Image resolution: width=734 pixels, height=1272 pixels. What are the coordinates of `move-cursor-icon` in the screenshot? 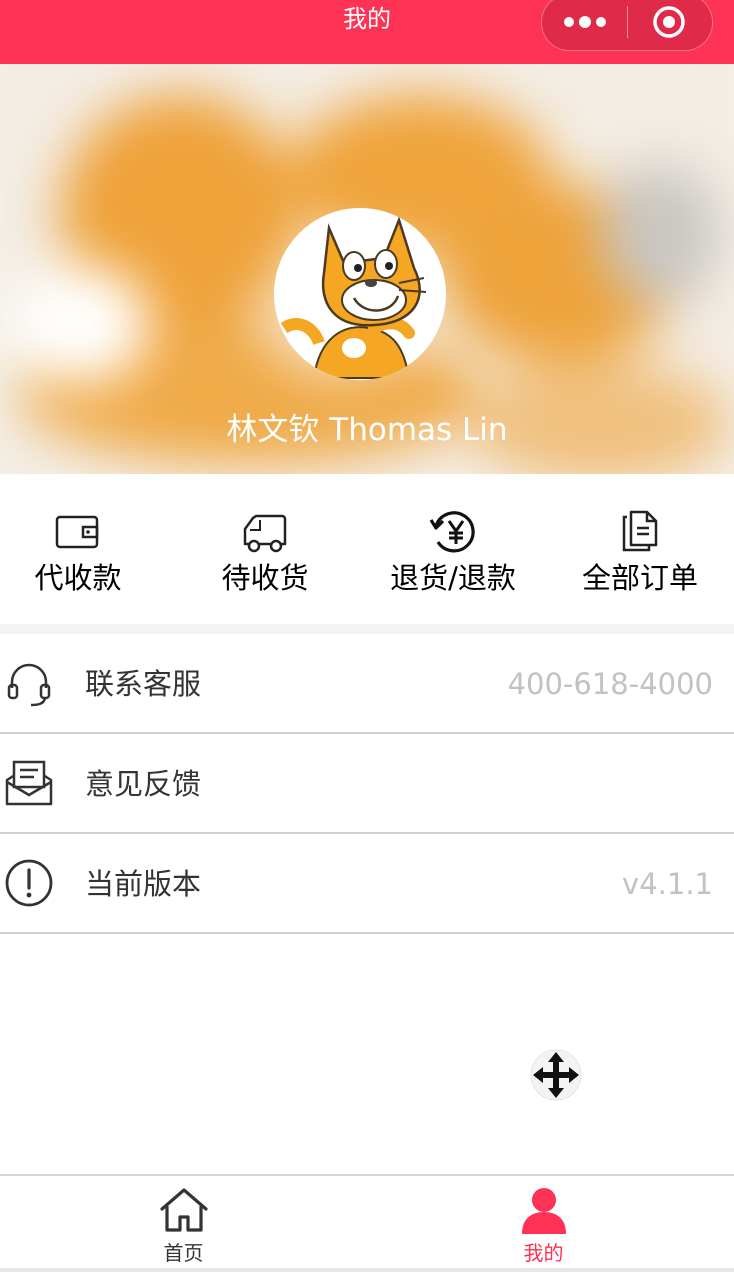 It's located at (556, 1075).